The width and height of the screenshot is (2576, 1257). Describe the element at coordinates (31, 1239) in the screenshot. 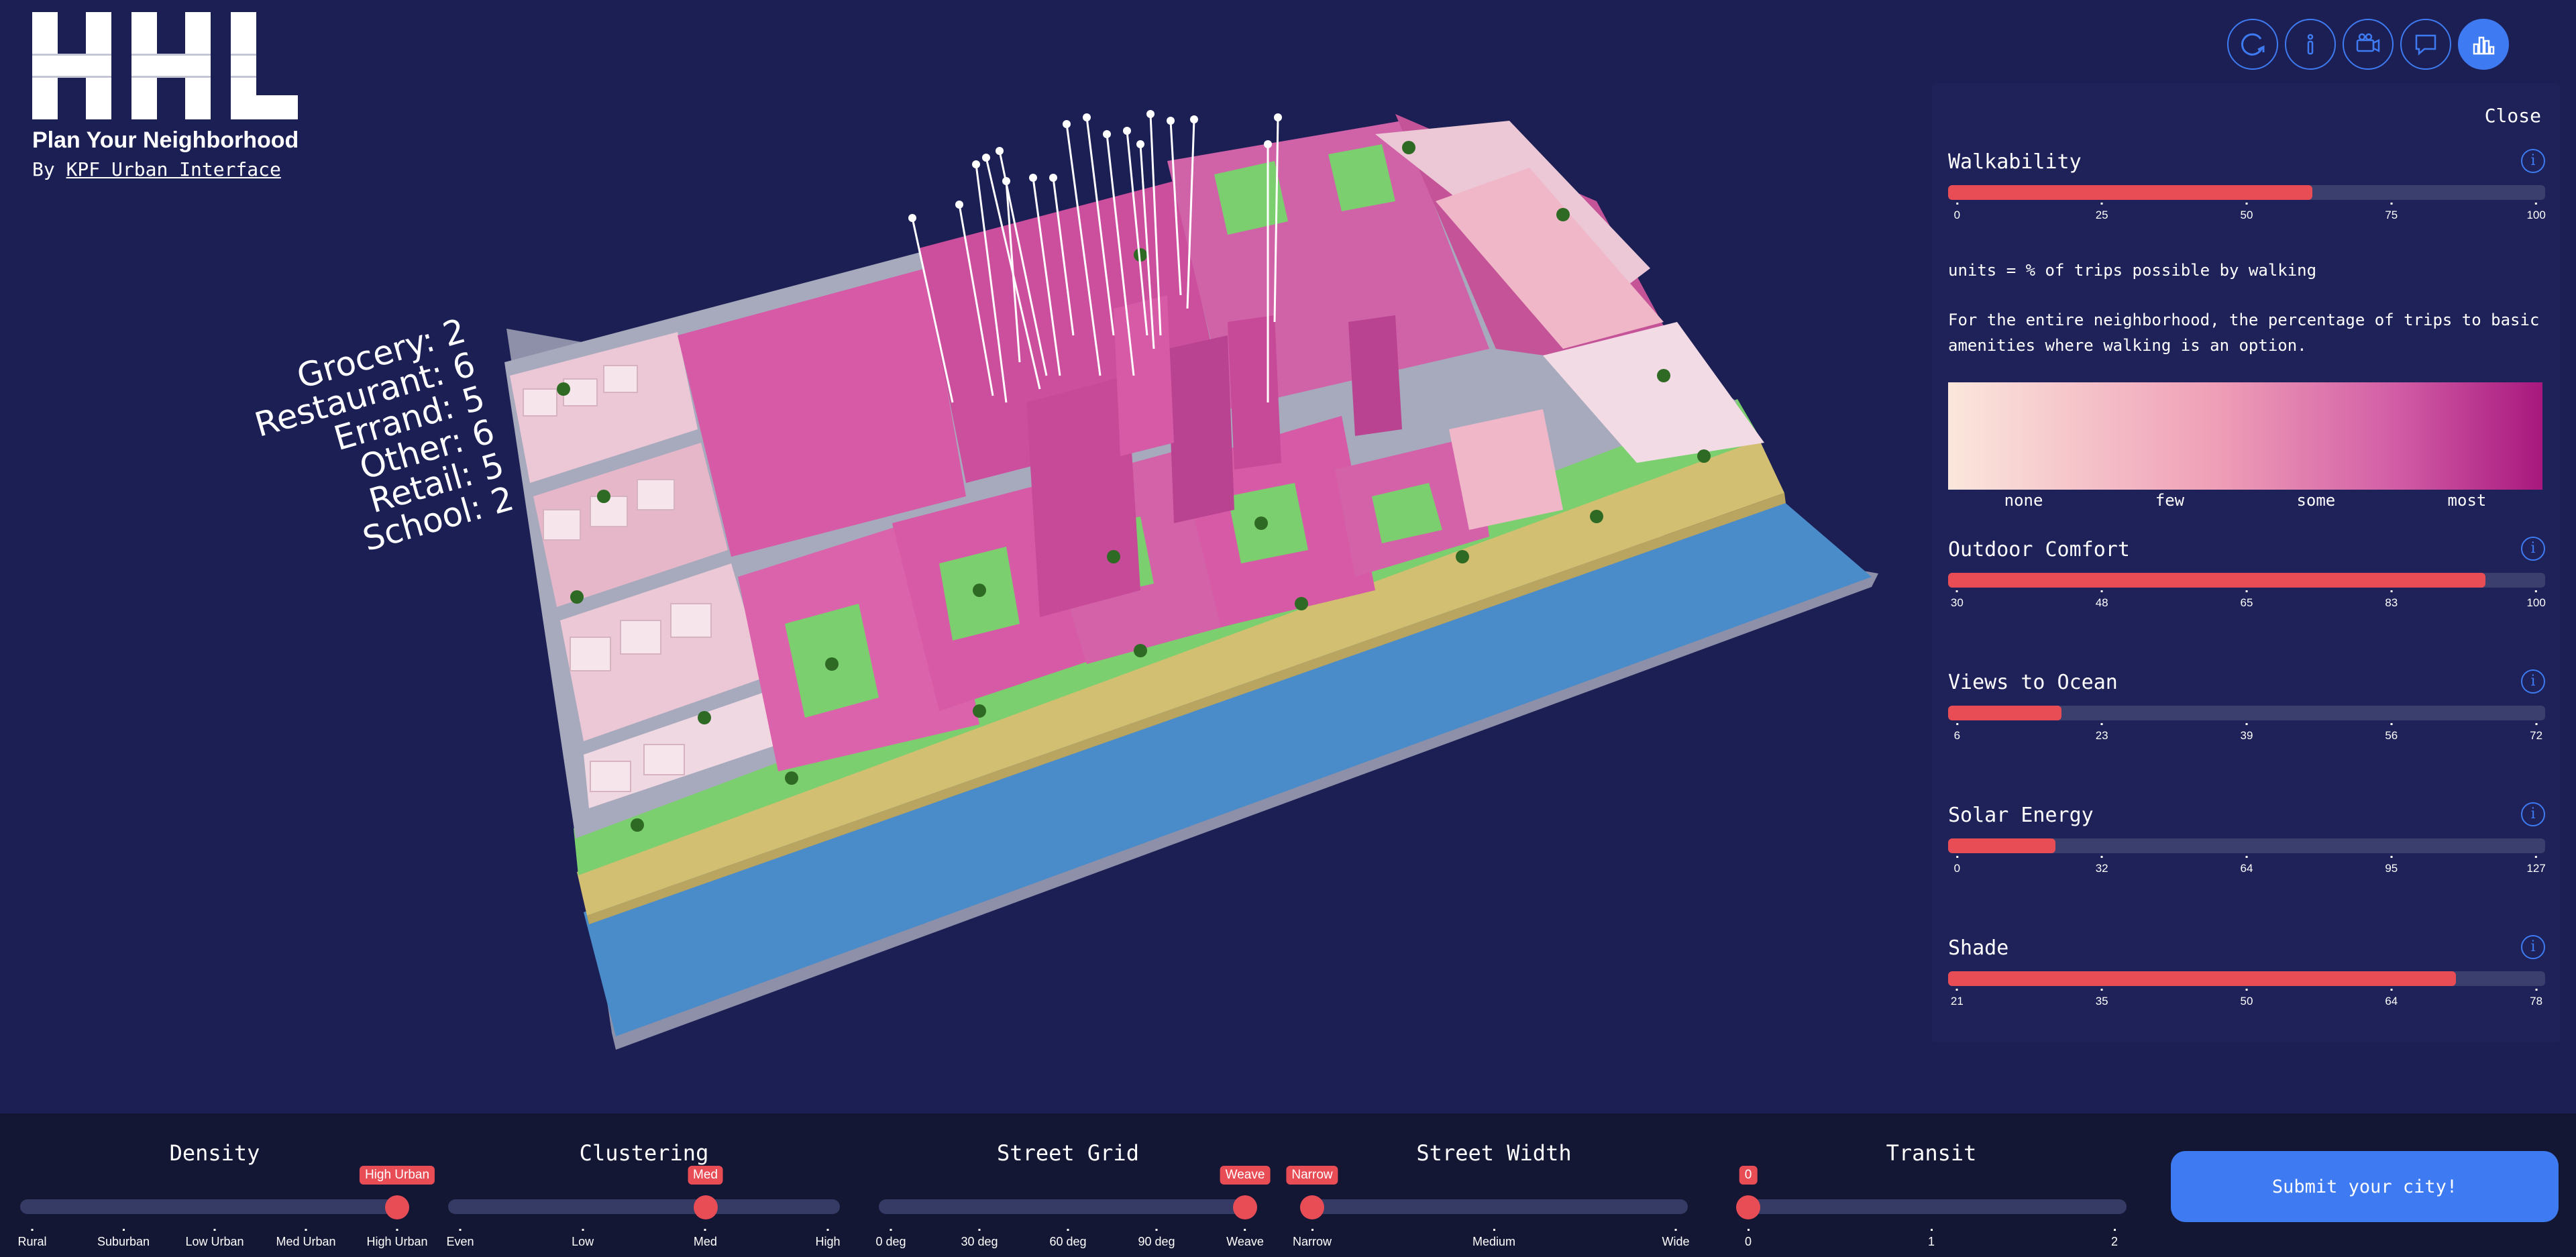

I see `slider-tick-label: Rural` at that location.